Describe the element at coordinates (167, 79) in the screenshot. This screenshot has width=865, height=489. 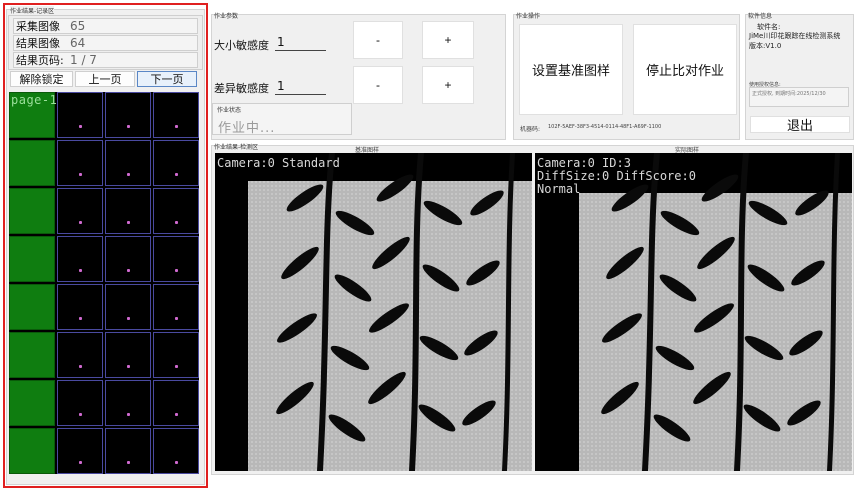
I see `next-page-button: 下一页` at that location.